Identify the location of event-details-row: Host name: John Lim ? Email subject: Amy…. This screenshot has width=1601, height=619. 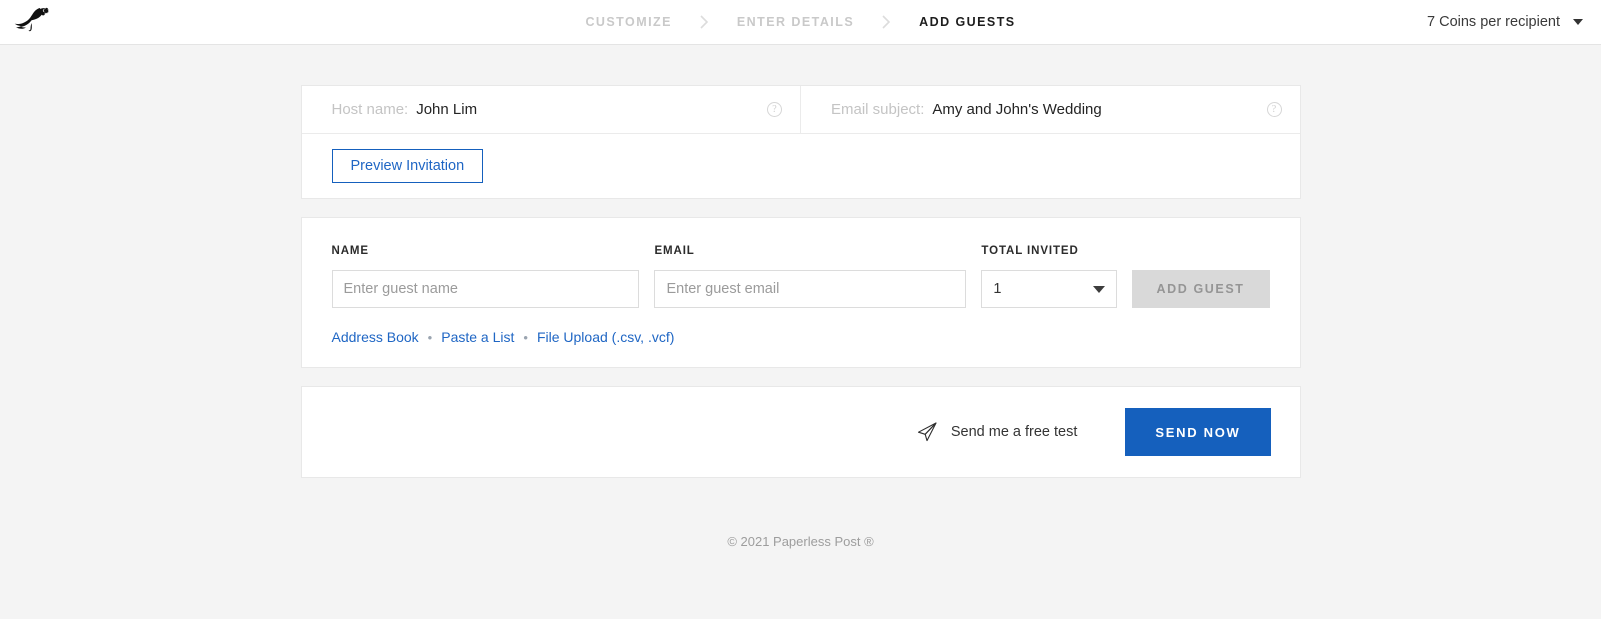
(800, 110).